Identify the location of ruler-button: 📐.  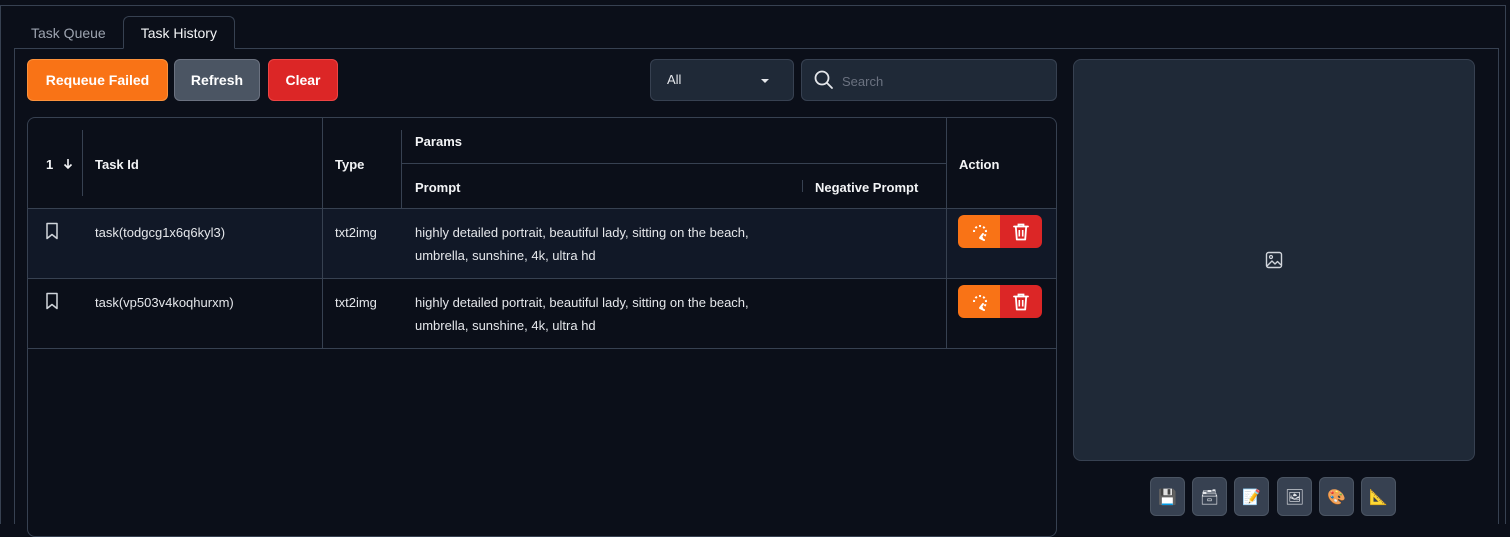
(1378, 496).